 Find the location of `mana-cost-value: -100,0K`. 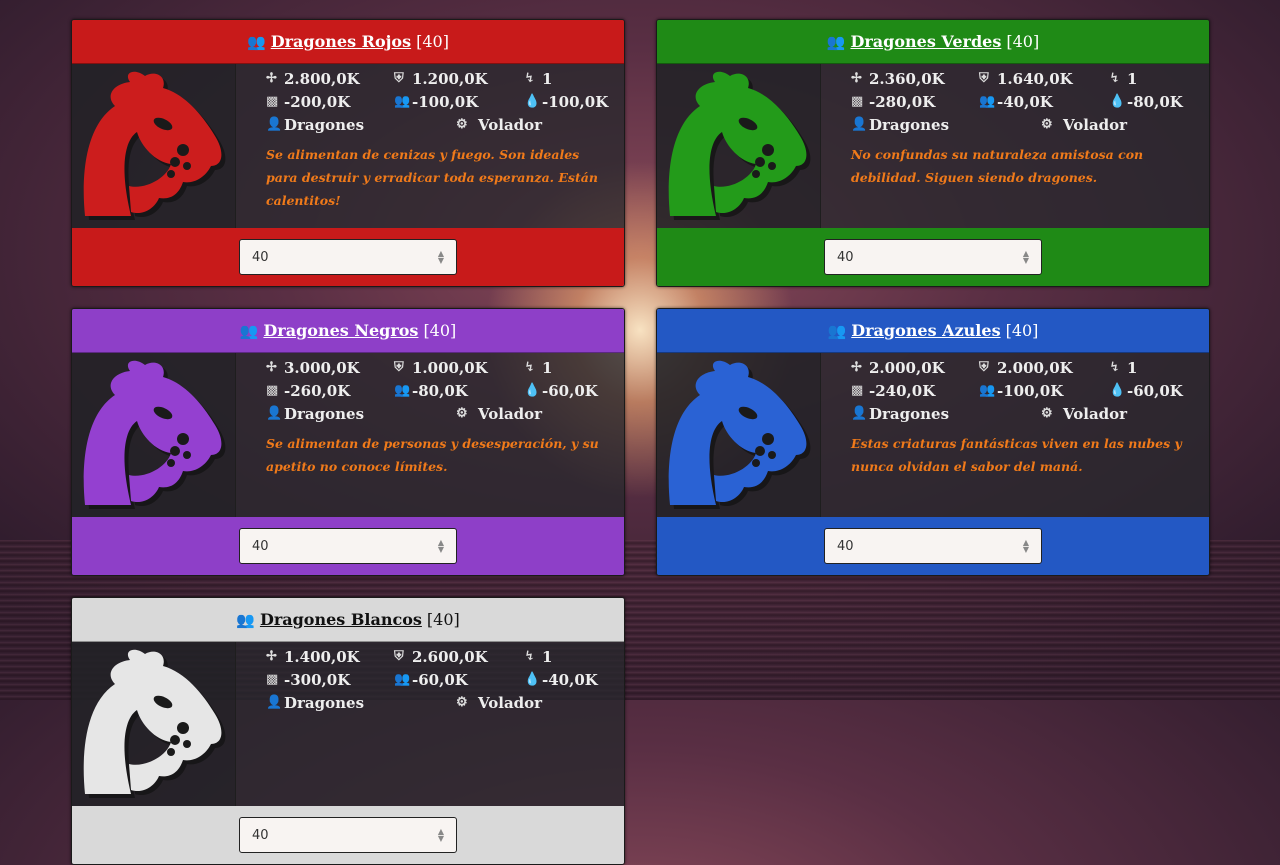

mana-cost-value: -100,0K is located at coordinates (575, 101).